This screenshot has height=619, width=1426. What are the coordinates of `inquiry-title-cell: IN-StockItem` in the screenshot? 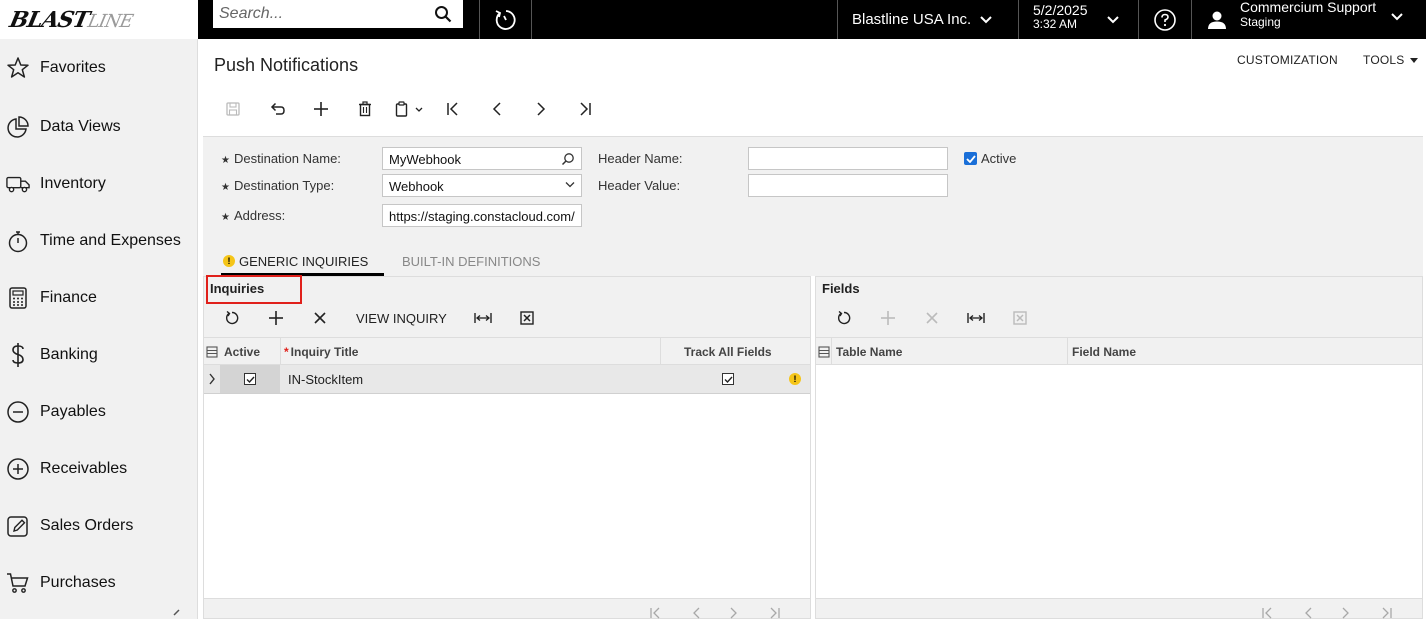 It's located at (325, 379).